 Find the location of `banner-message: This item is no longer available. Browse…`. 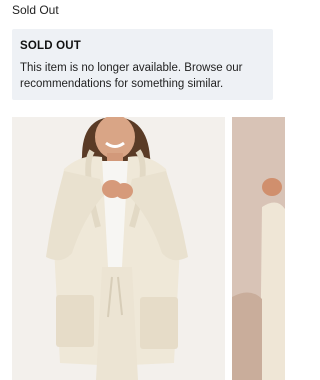

banner-message: This item is no longer available. Browse… is located at coordinates (131, 76).